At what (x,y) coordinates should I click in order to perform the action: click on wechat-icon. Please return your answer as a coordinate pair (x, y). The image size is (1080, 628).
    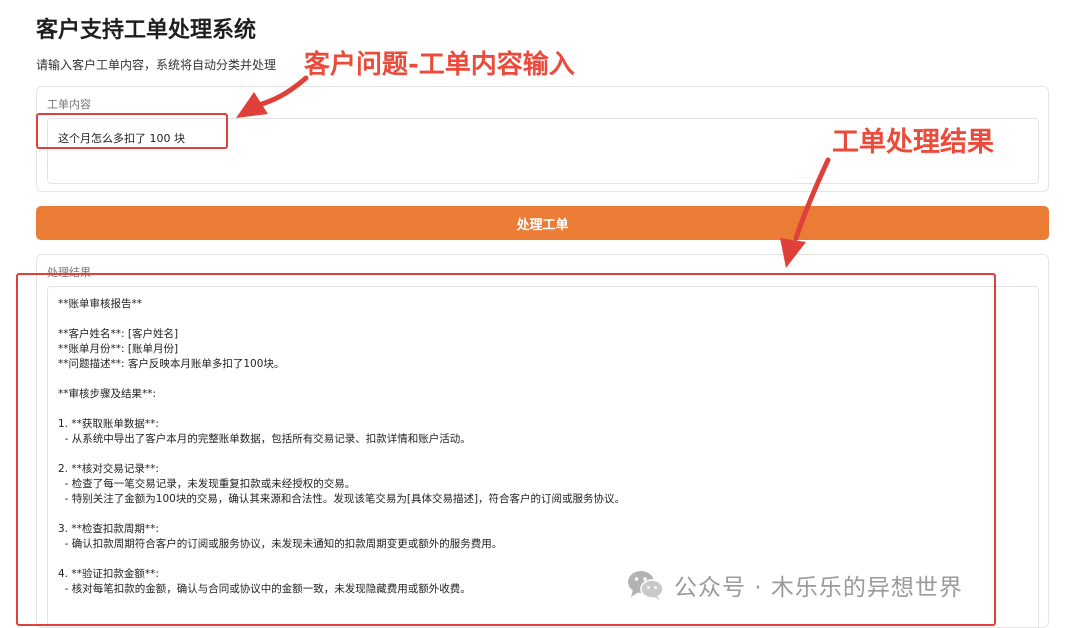
    Looking at the image, I should click on (646, 585).